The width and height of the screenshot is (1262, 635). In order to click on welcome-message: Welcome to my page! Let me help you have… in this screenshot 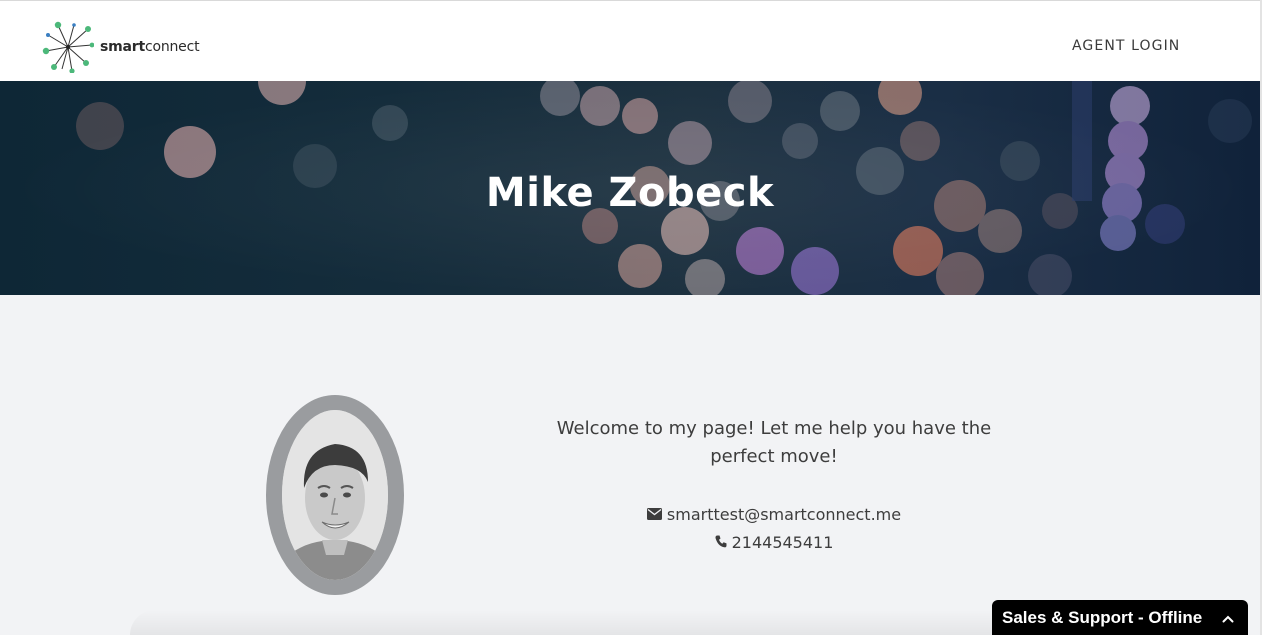, I will do `click(774, 442)`.